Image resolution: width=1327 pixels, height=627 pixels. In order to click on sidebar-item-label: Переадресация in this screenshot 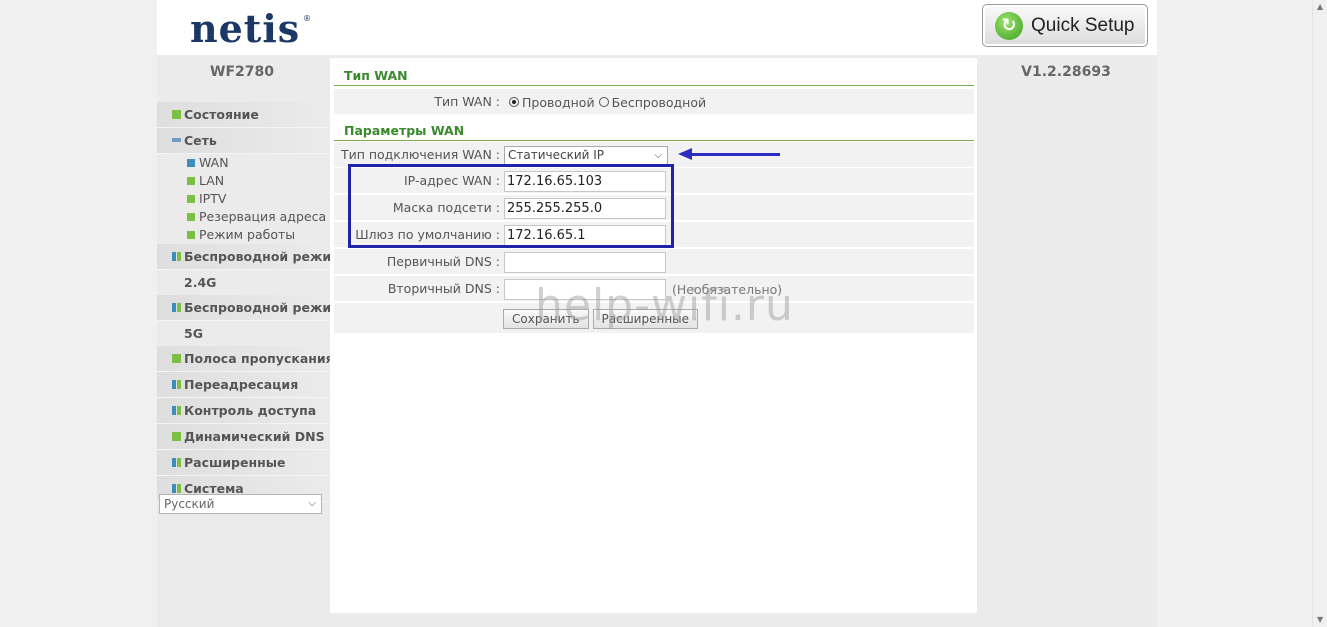, I will do `click(241, 384)`.